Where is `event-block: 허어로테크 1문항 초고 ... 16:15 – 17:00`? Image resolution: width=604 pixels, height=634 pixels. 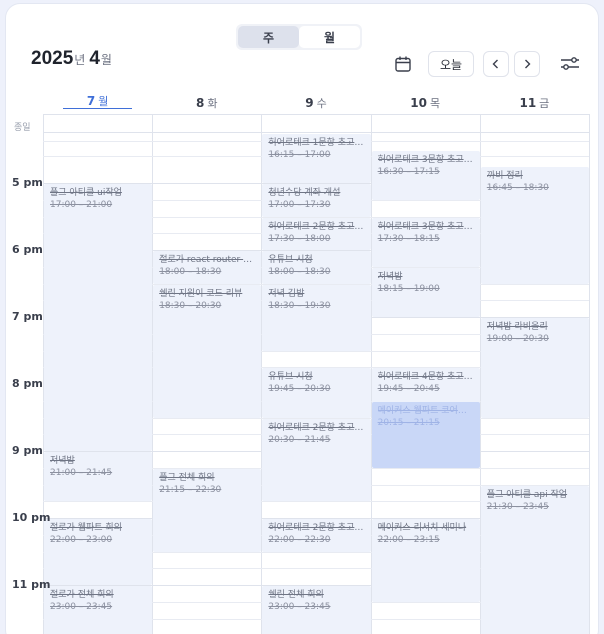
event-block: 허어로테크 1문항 초고 ... 16:15 – 17:00 is located at coordinates (316, 158).